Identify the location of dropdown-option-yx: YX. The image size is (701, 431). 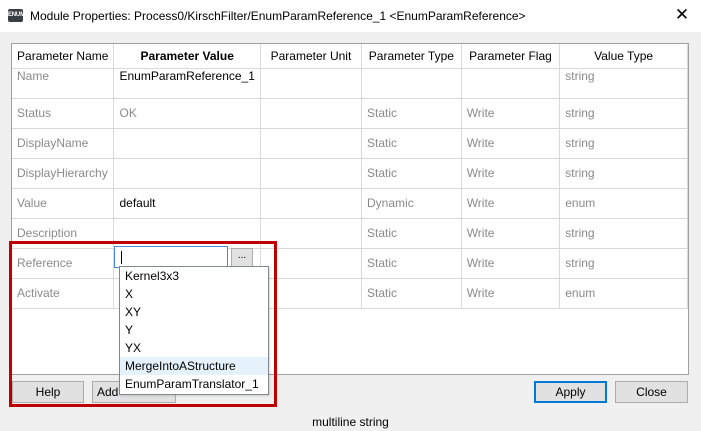
(194, 348).